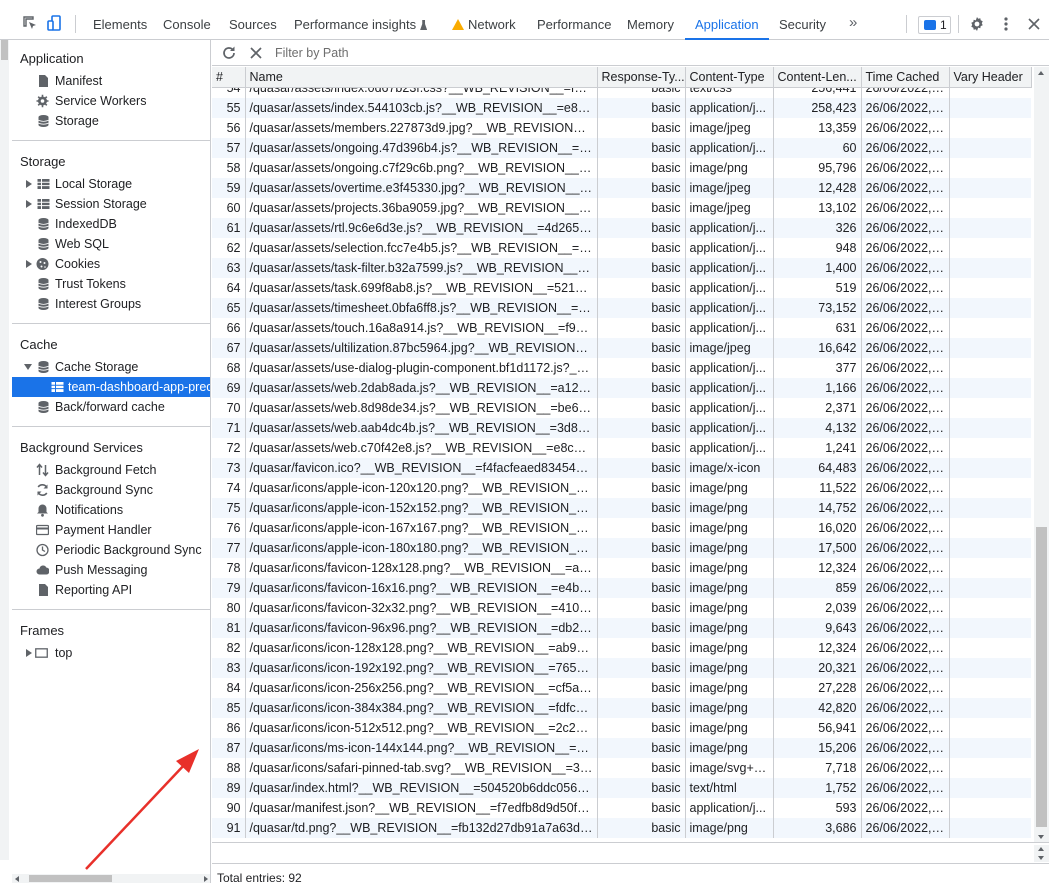 Image resolution: width=1049 pixels, height=883 pixels. Describe the element at coordinates (853, 22) in the screenshot. I see `more-tabs-button: »` at that location.